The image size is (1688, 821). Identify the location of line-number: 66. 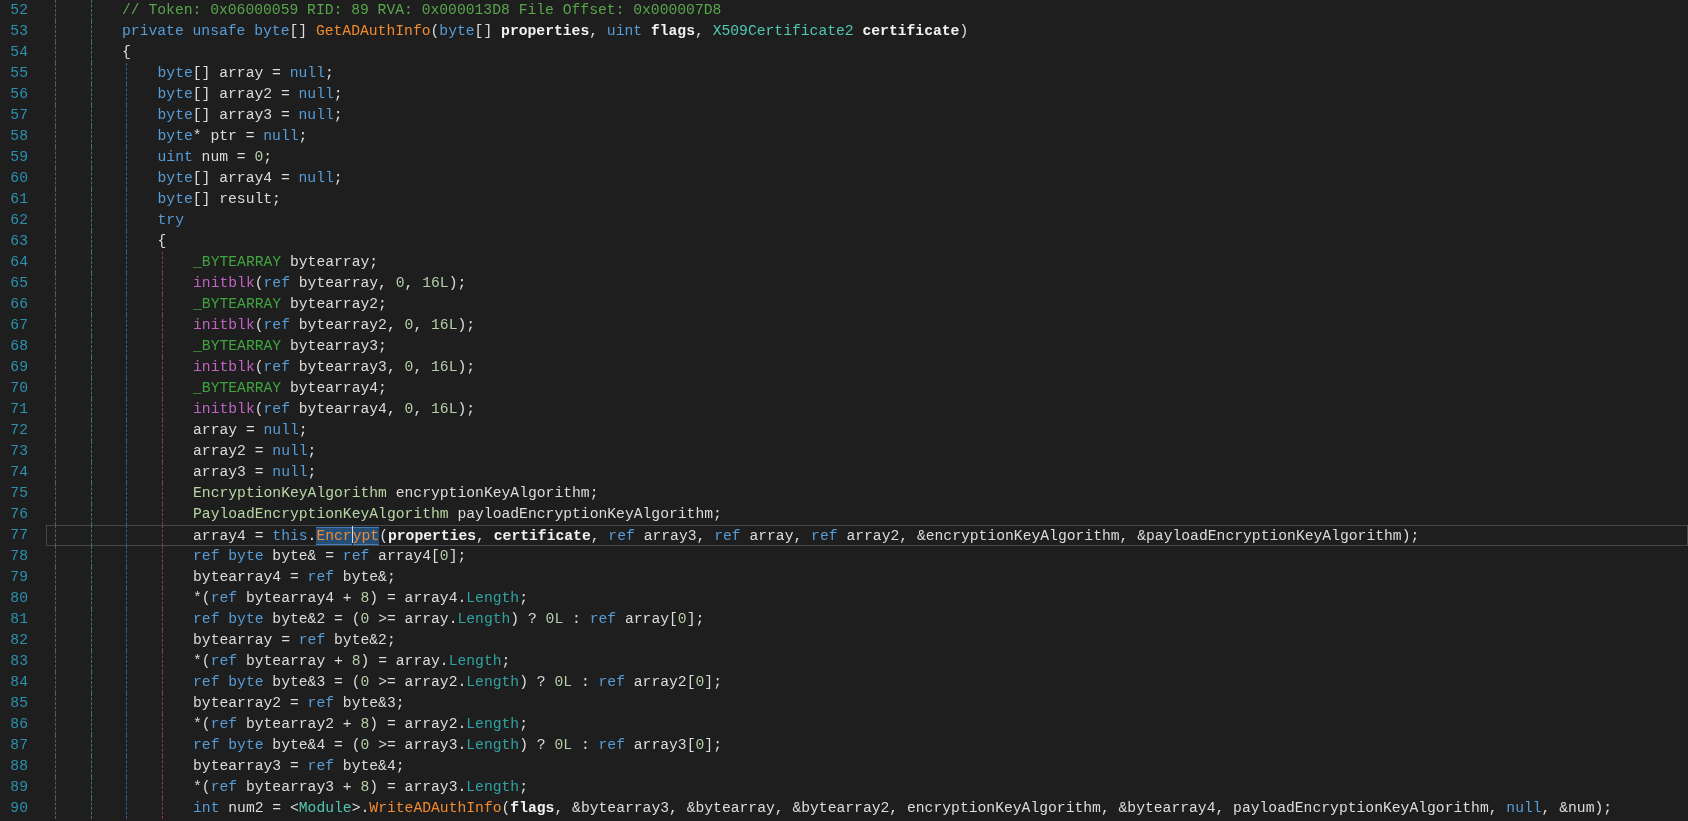
(18, 304).